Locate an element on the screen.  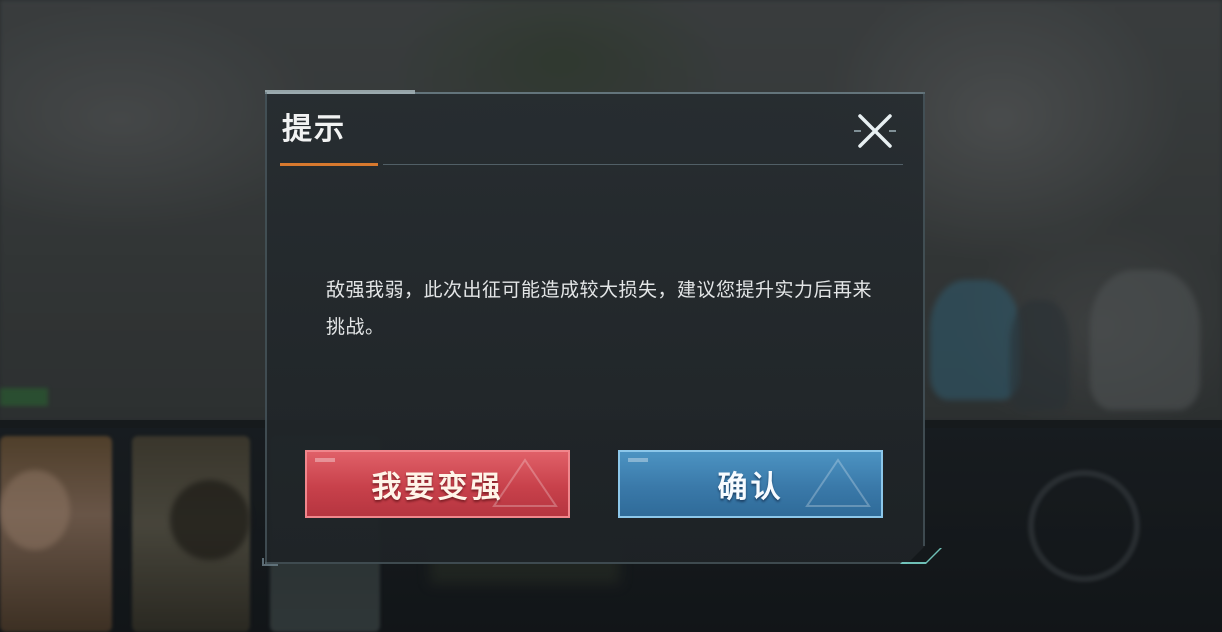
title-underline is located at coordinates (643, 164).